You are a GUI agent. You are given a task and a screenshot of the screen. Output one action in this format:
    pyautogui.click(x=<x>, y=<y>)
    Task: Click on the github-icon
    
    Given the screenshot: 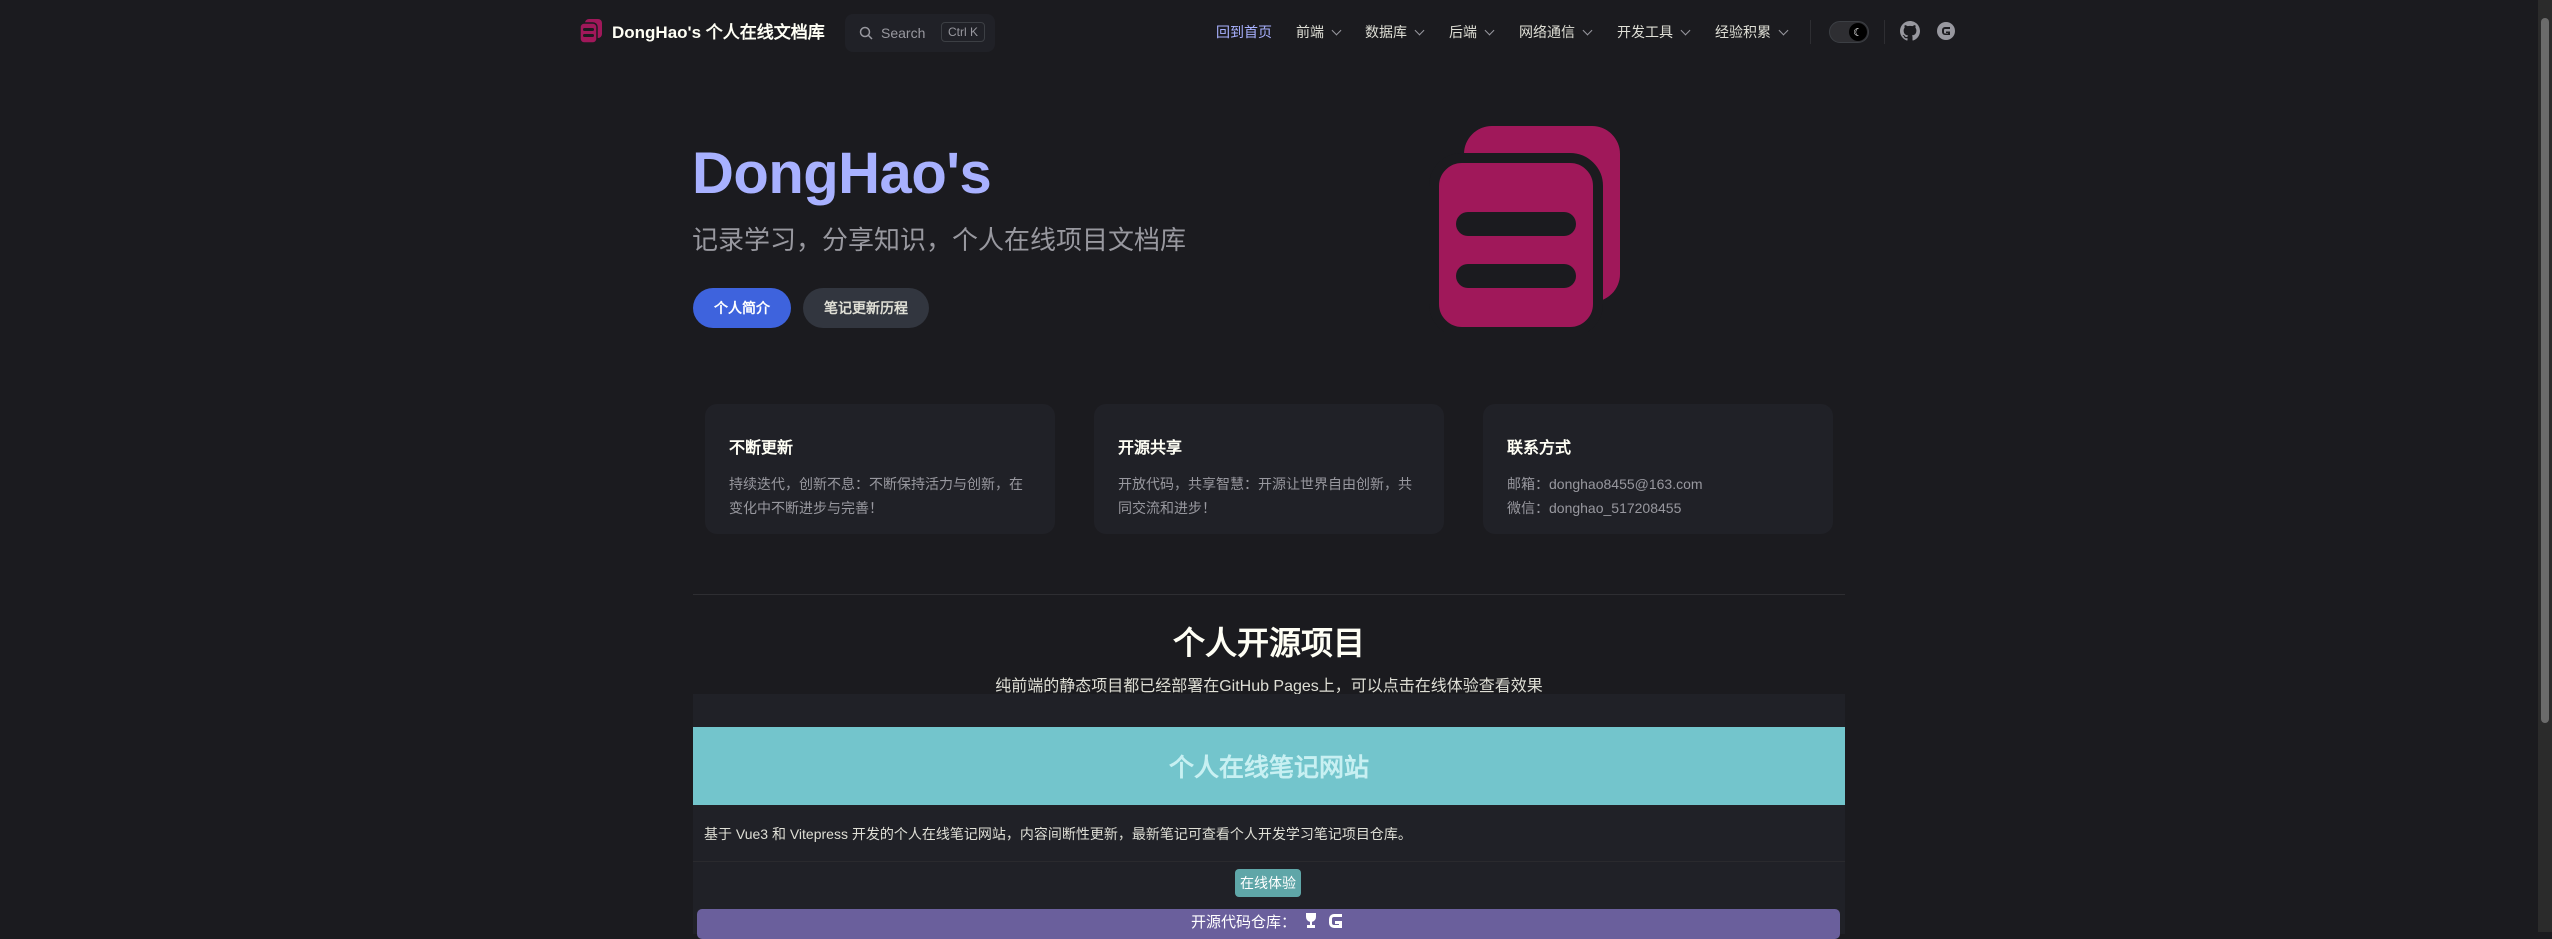 What is the action you would take?
    pyautogui.click(x=1910, y=31)
    